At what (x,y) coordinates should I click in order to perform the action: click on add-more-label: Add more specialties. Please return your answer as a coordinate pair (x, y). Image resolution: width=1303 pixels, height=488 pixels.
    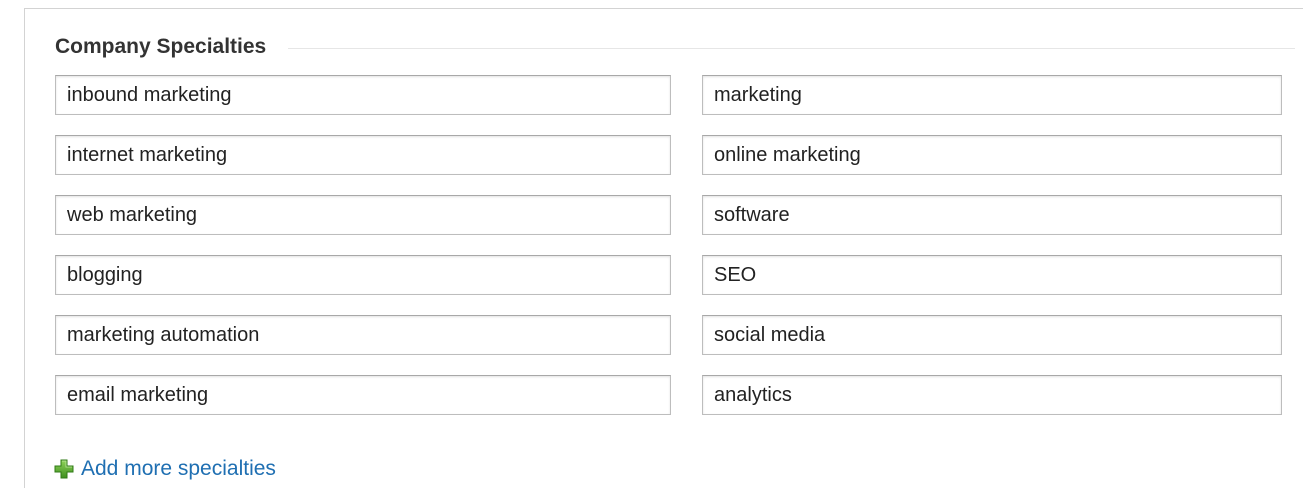
    Looking at the image, I should click on (178, 469).